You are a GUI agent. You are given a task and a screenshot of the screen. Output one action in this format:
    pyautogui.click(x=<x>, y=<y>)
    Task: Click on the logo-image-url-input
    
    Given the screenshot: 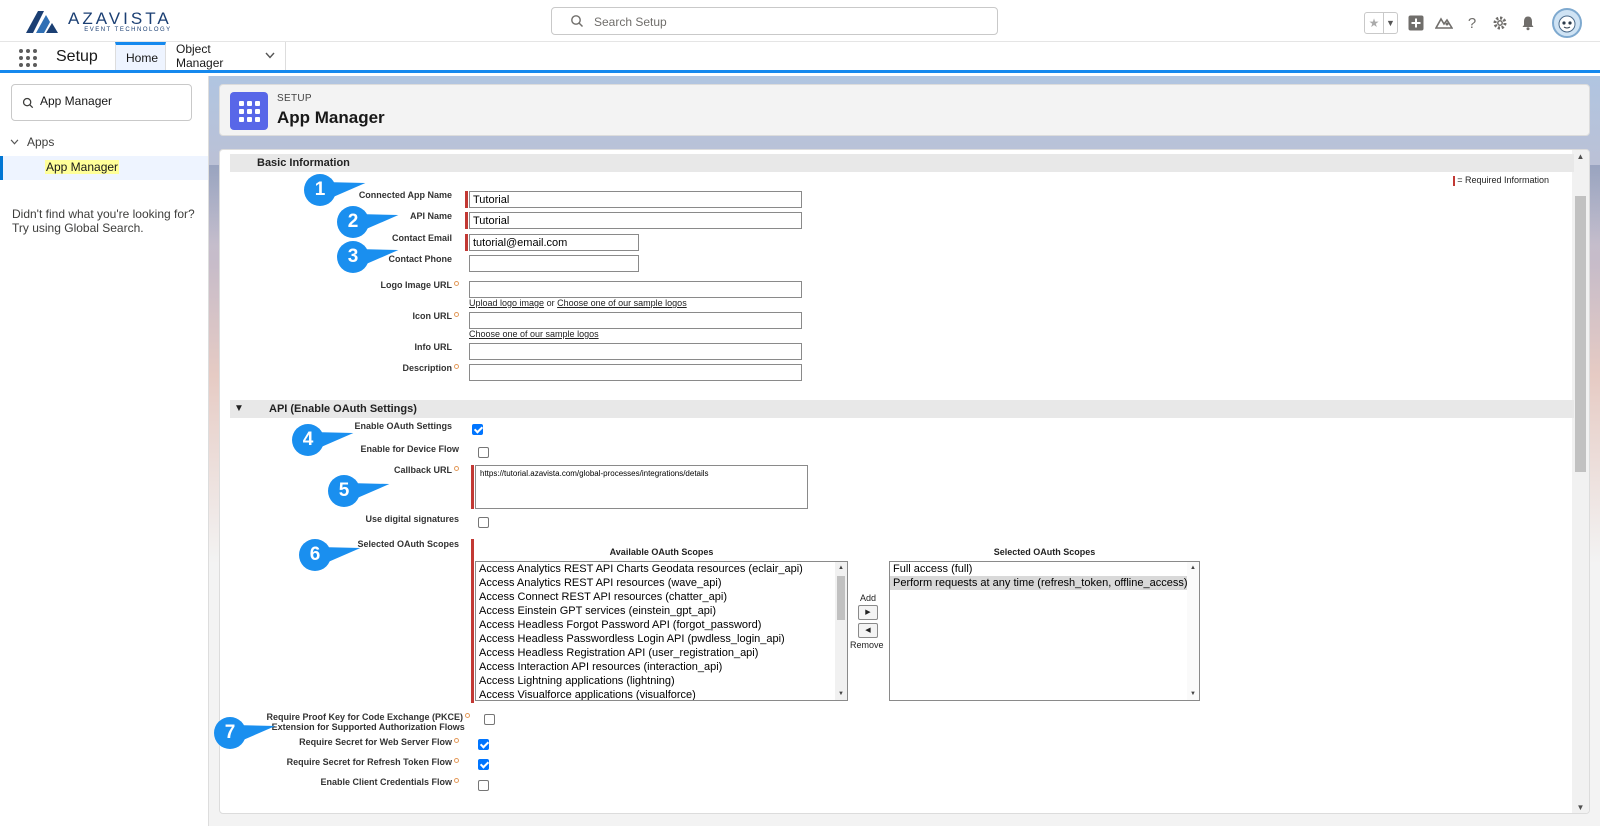 What is the action you would take?
    pyautogui.click(x=635, y=289)
    